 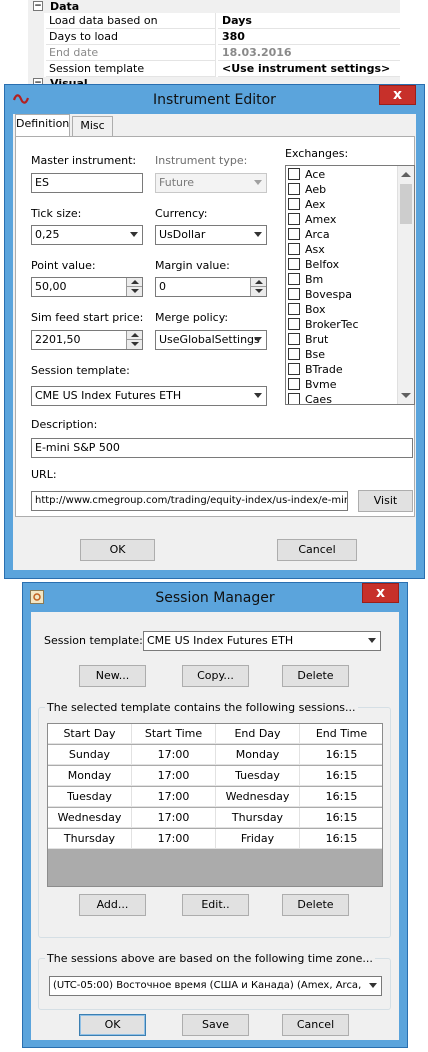 What do you see at coordinates (87, 235) in the screenshot?
I see `tick-size-dropdown: 0,25` at bounding box center [87, 235].